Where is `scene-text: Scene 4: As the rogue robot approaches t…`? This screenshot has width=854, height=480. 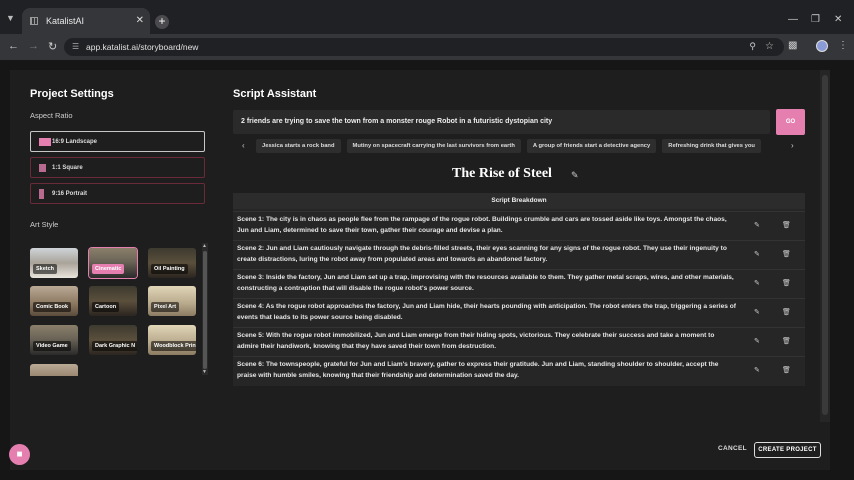
scene-text: Scene 4: As the rogue robot approaches t… is located at coordinates (486, 312).